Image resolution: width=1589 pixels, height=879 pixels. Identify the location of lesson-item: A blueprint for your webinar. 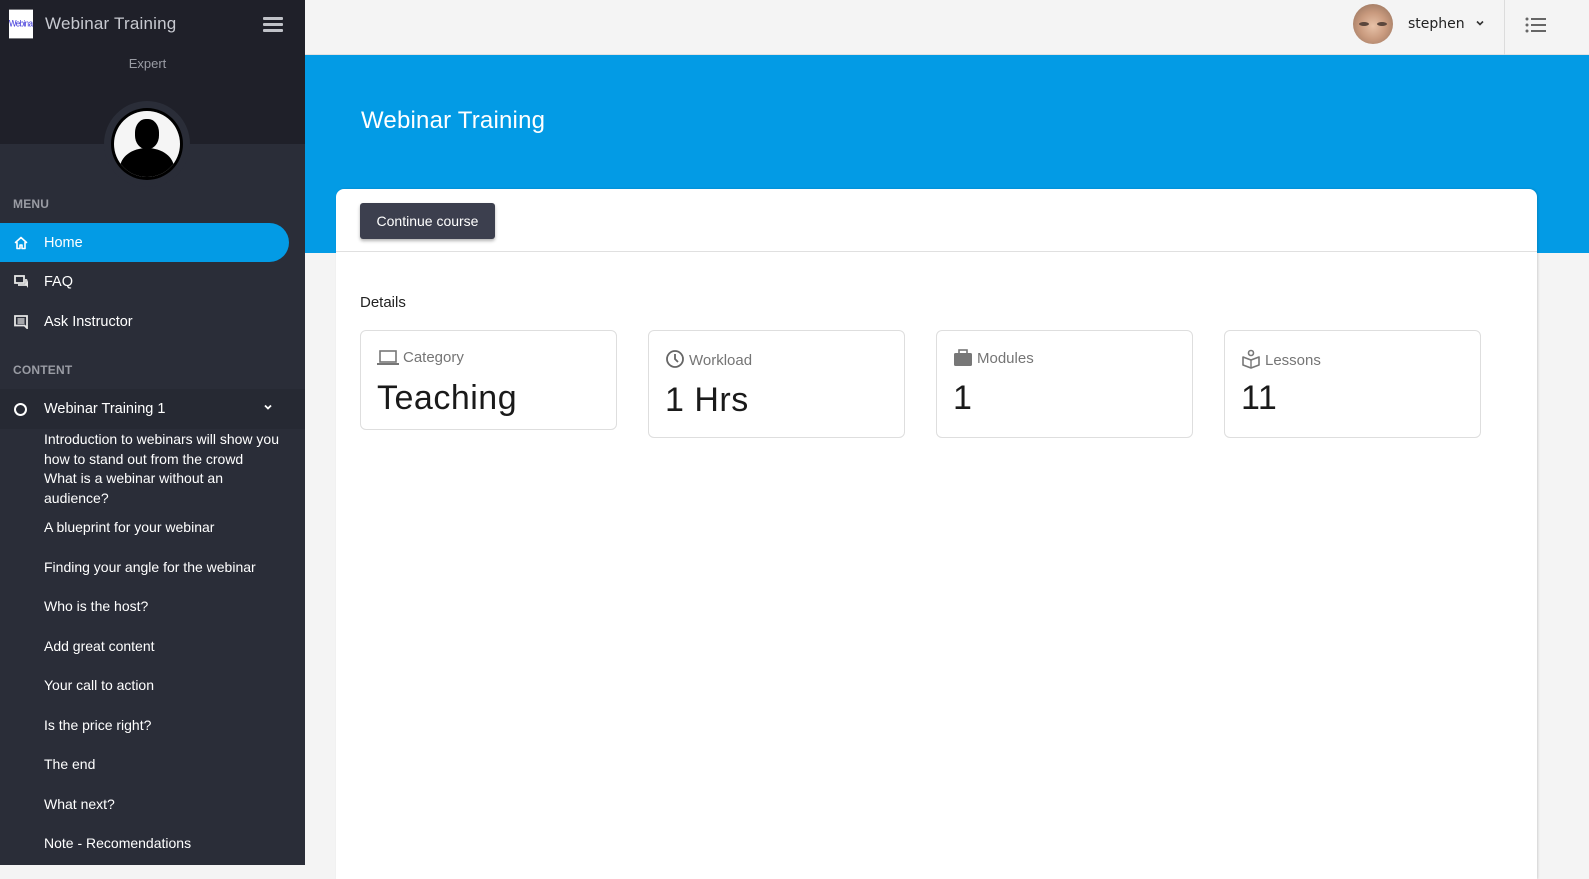
(166, 527).